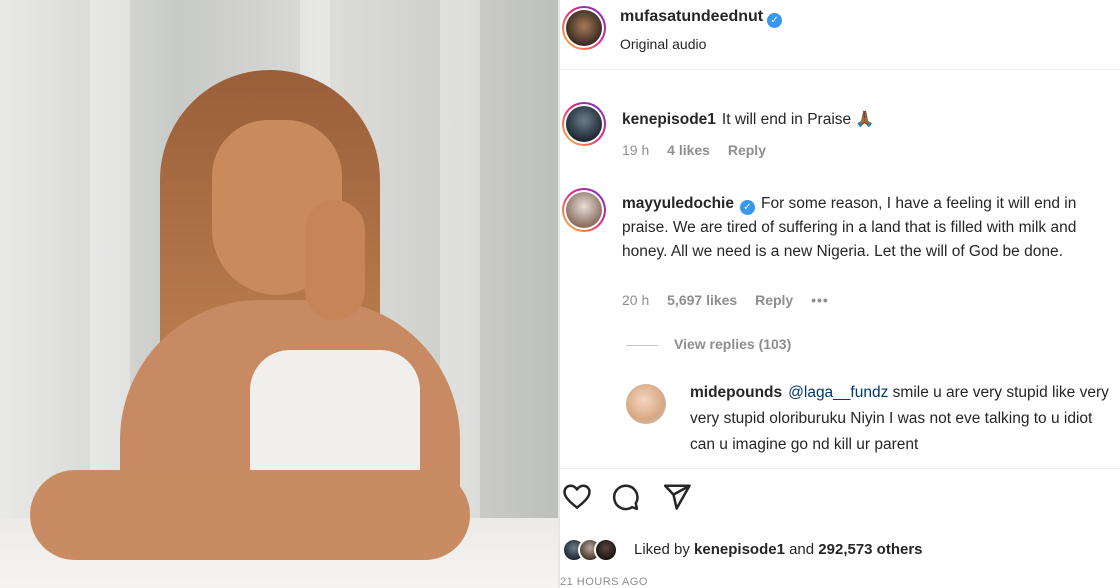  I want to click on post-timestamp: 21 HOURS AGO, so click(604, 582).